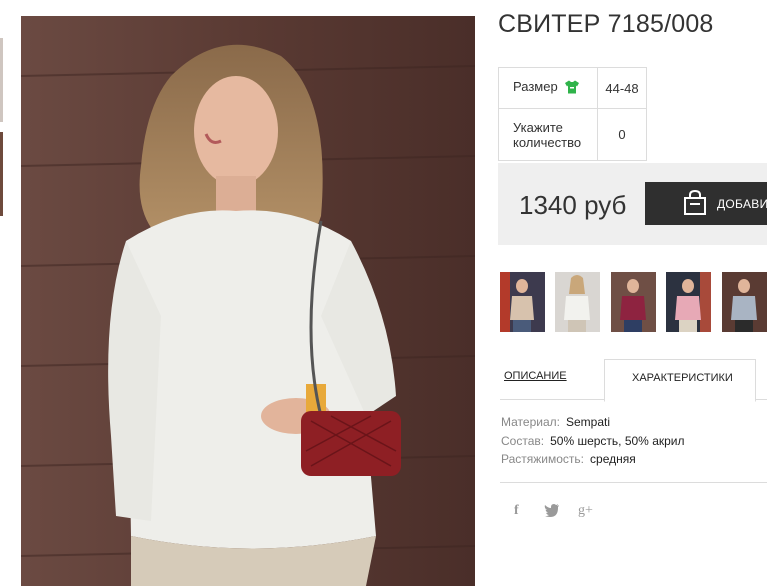  What do you see at coordinates (535, 376) in the screenshot?
I see `tab-description: ОПИСАНИЕ` at bounding box center [535, 376].